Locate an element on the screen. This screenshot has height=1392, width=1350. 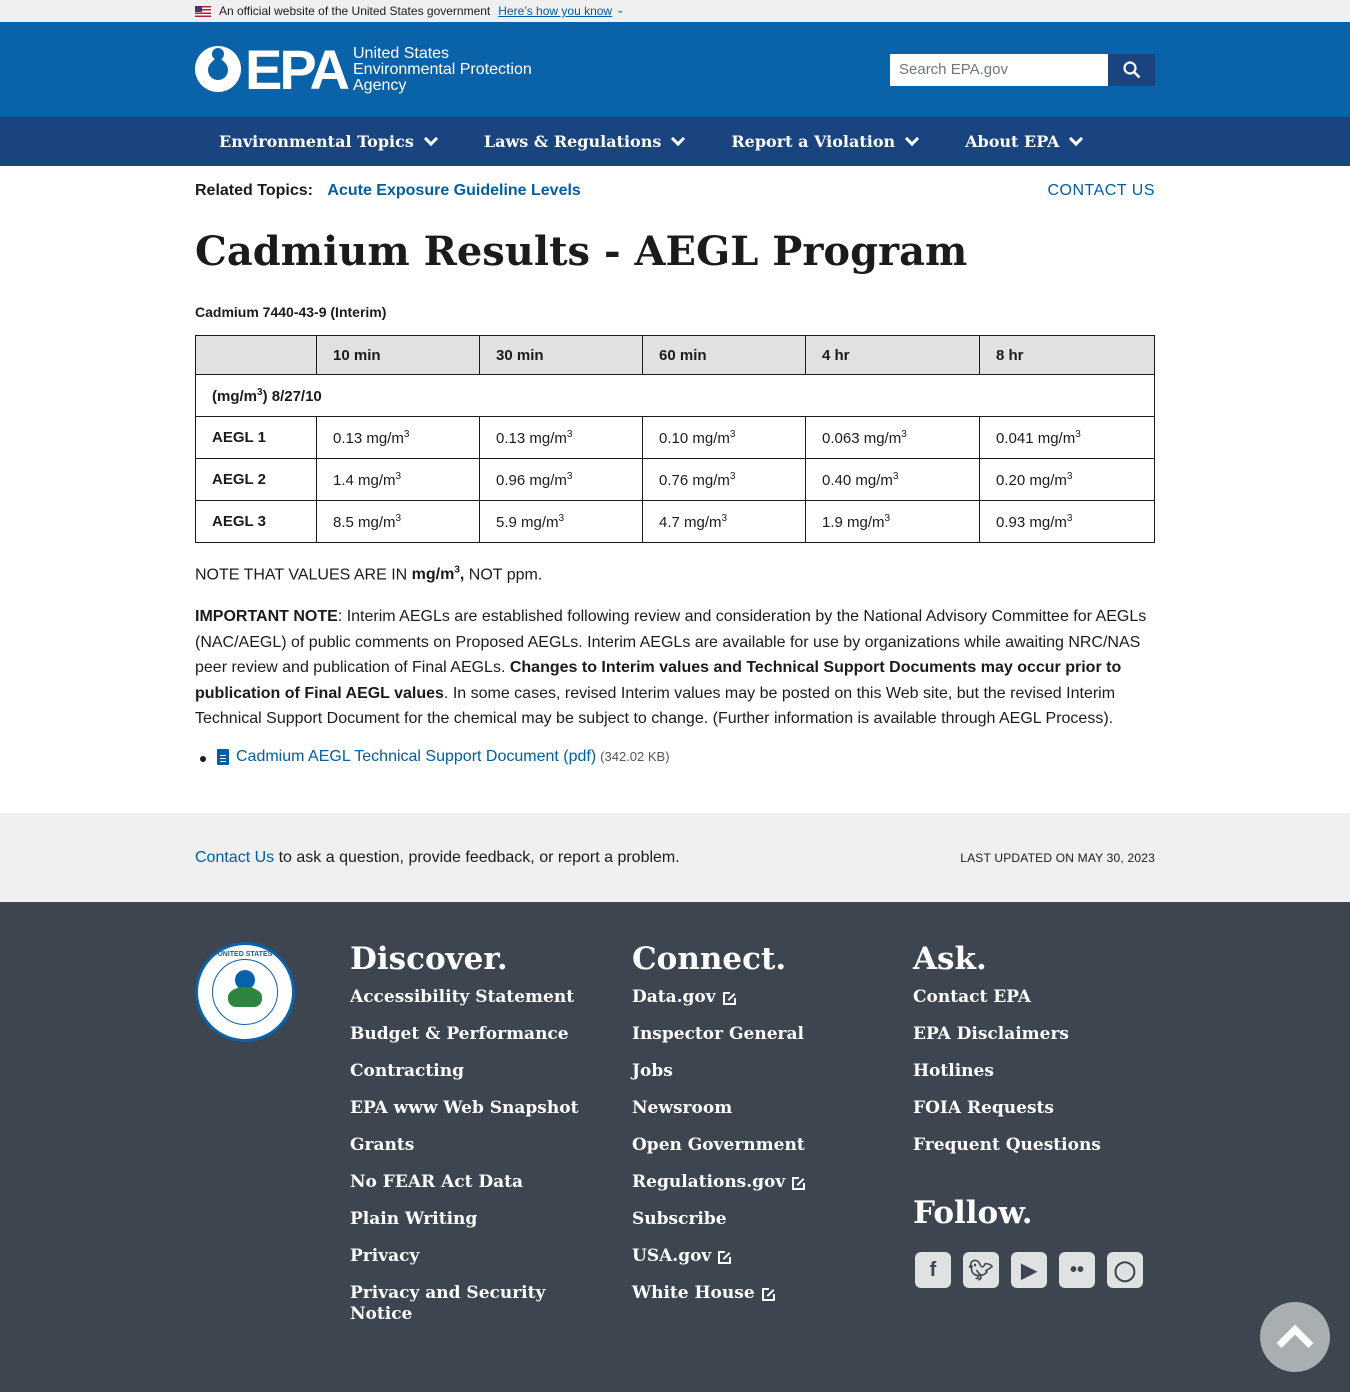
social-links: f 🐦︎ ▶ •• ◯ is located at coordinates (1035, 1270).